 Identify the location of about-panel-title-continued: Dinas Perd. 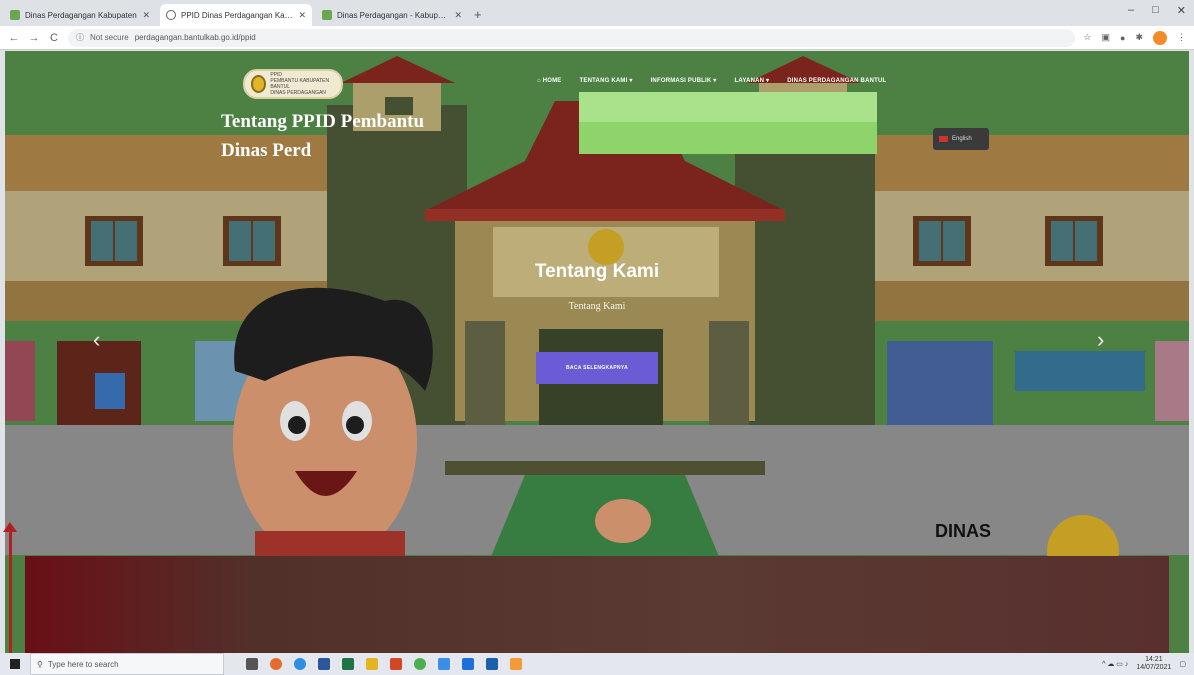
(266, 150).